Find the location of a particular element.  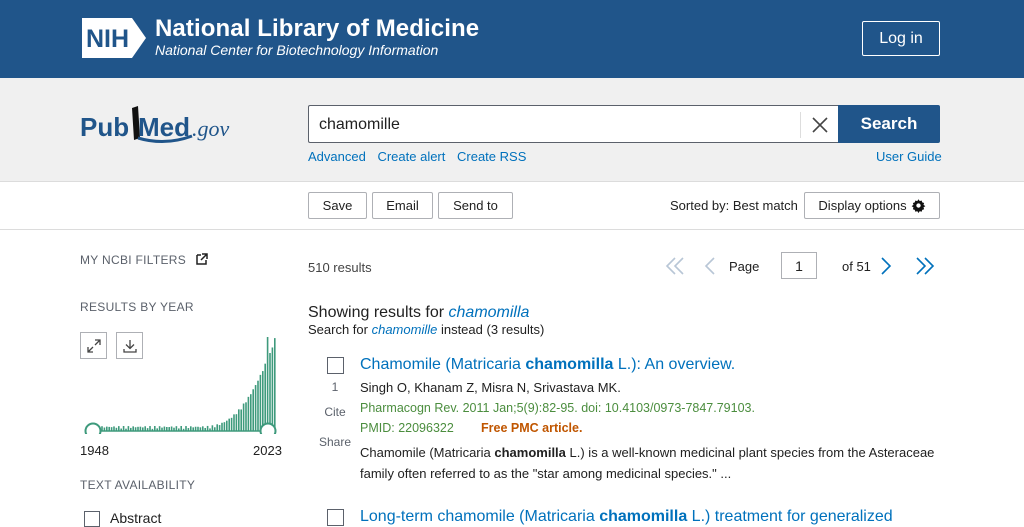

nih-logo: NIH is located at coordinates (114, 38).